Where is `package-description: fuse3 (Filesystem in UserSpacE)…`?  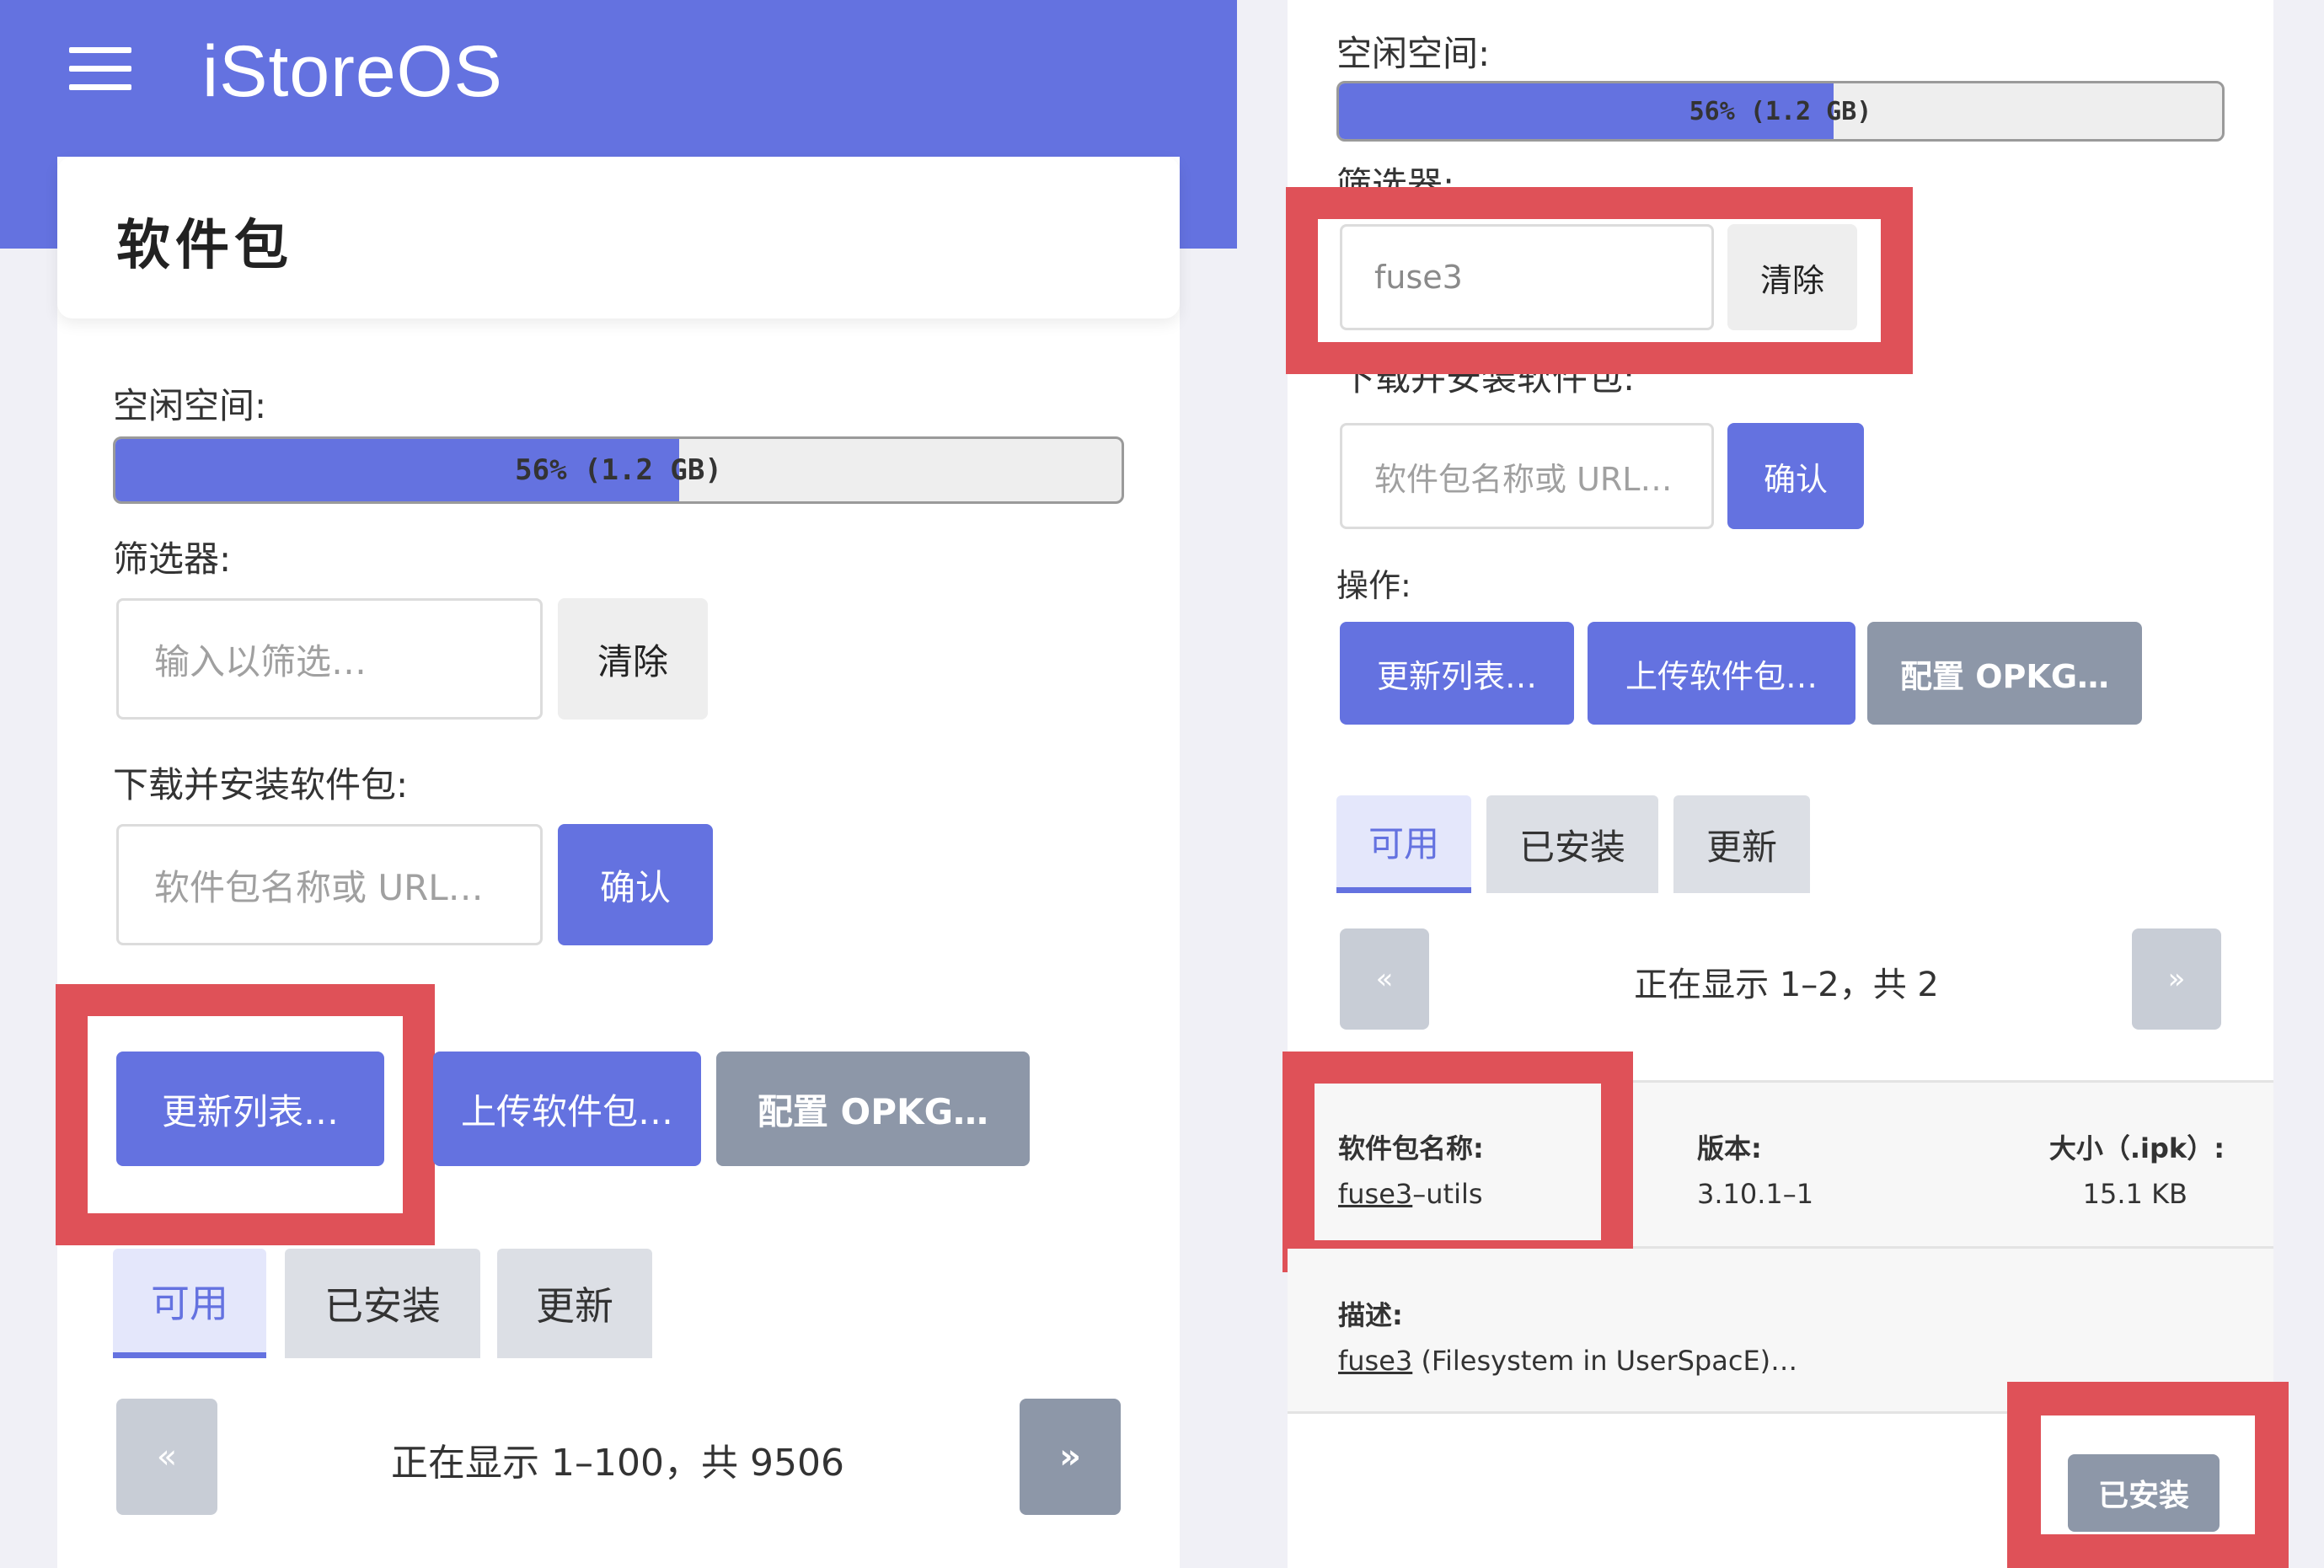
package-description: fuse3 (Filesystem in UserSpacE)… is located at coordinates (1568, 1361).